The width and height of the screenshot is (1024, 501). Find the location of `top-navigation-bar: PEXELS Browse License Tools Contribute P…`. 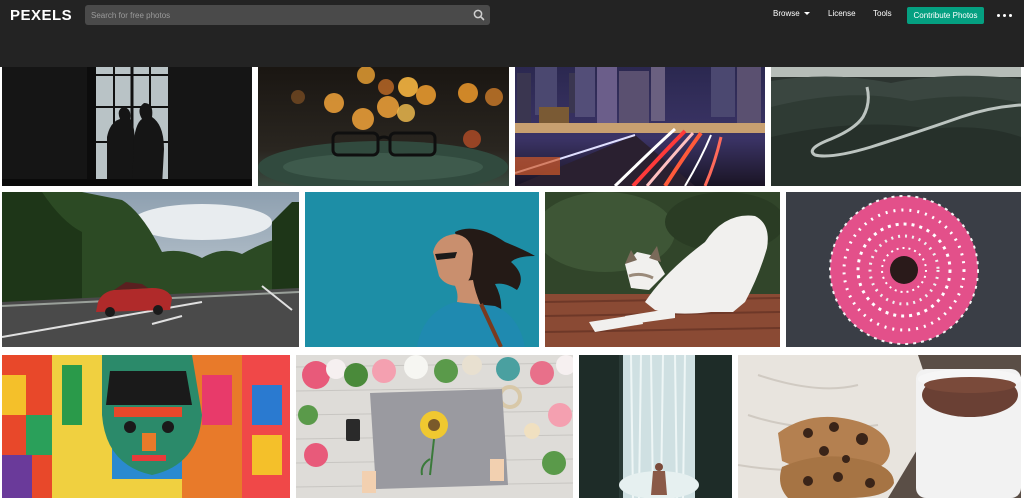

top-navigation-bar: PEXELS Browse License Tools Contribute P… is located at coordinates (512, 33).